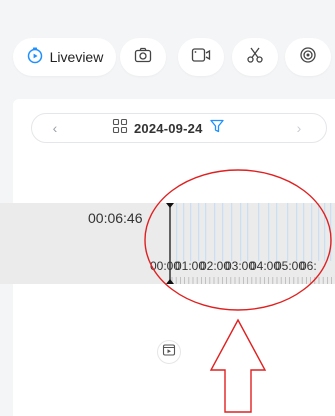  Describe the element at coordinates (76, 57) in the screenshot. I see `liveview-label: Liveview` at that location.